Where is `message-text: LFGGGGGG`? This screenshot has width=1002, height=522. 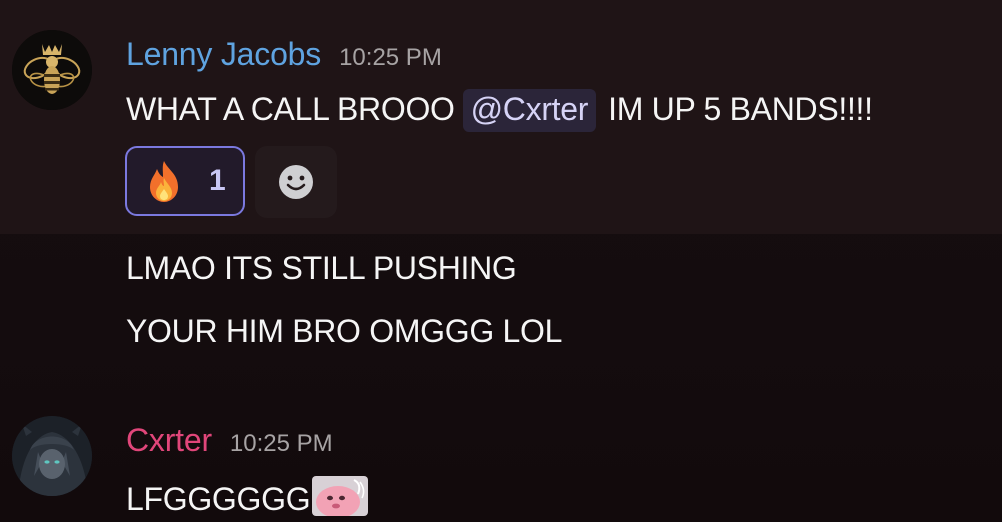 message-text: LFGGGGGG is located at coordinates (247, 497).